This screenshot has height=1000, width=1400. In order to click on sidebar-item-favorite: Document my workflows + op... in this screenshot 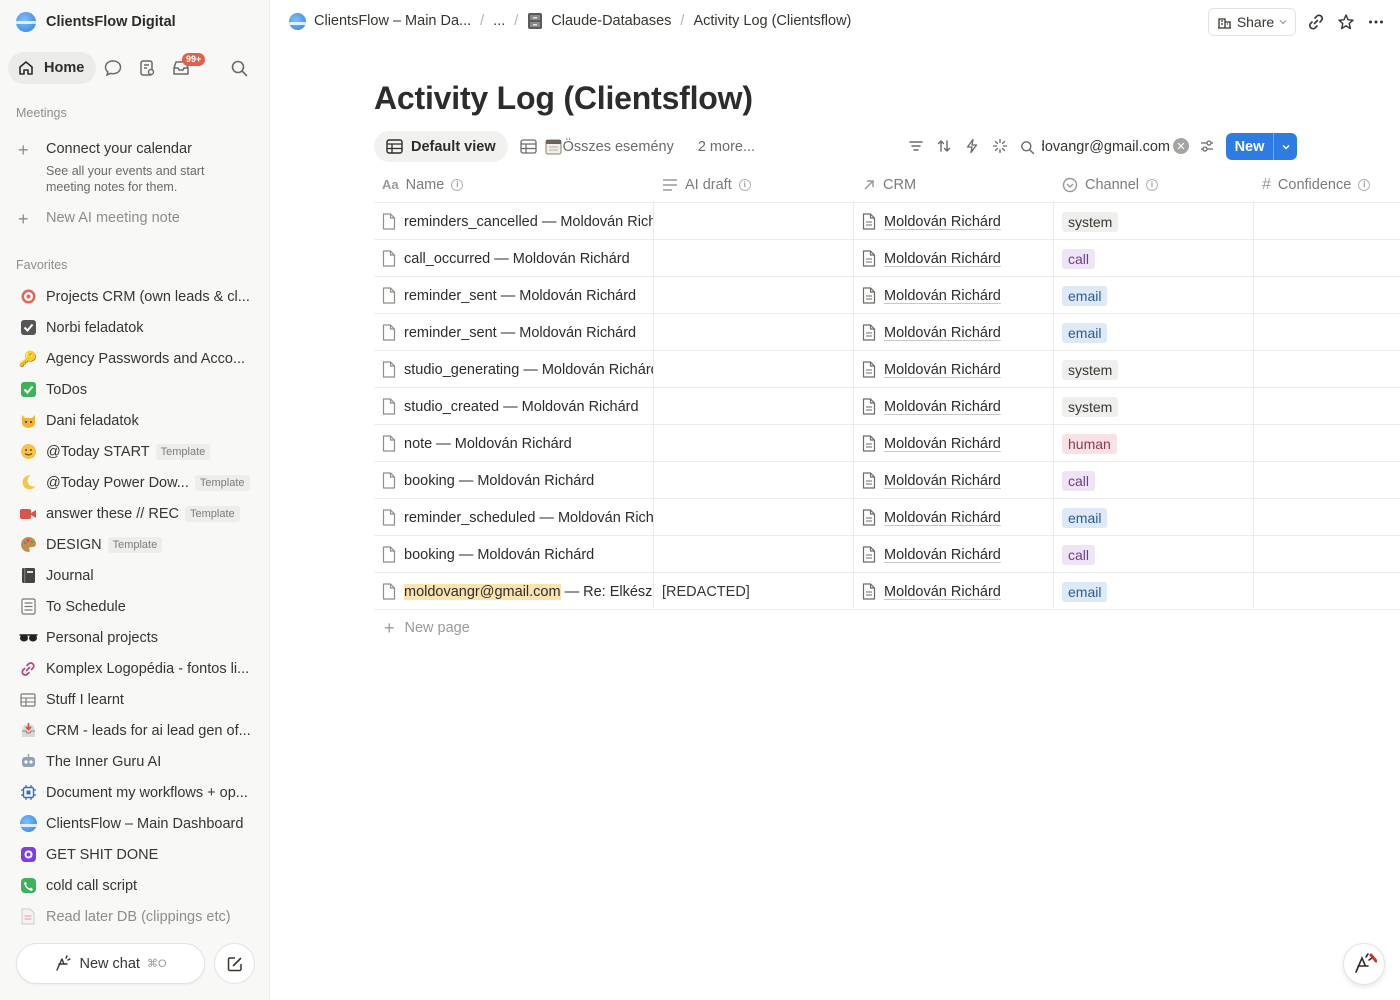, I will do `click(135, 792)`.